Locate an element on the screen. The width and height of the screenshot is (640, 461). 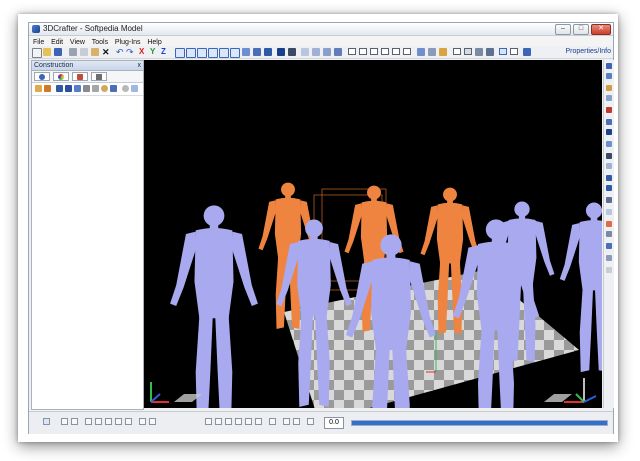
shape-icon is located at coordinates (38, 88).